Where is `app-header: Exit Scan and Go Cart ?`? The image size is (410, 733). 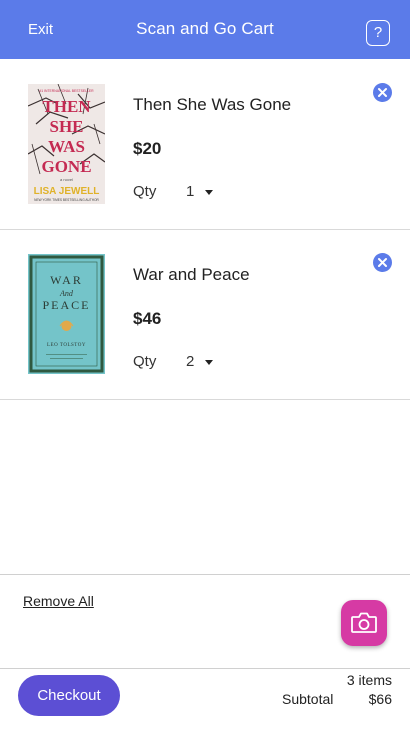
app-header: Exit Scan and Go Cart ? is located at coordinates (205, 29).